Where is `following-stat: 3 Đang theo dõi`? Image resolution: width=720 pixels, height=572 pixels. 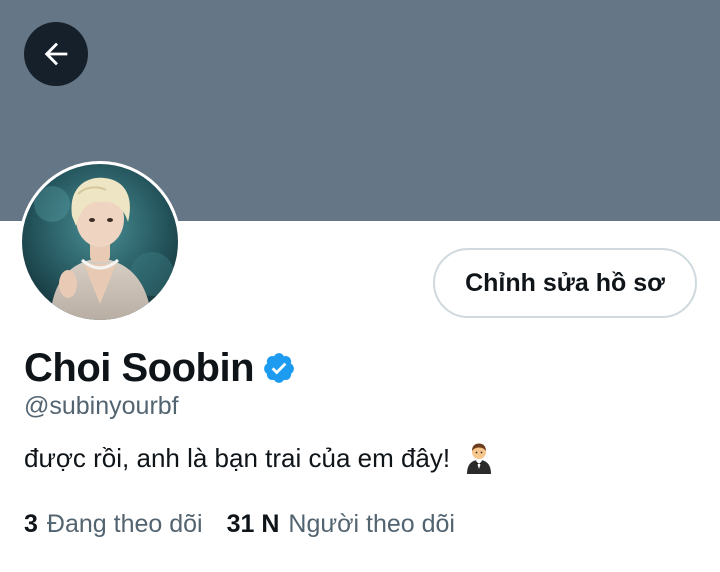 following-stat: 3 Đang theo dõi is located at coordinates (113, 524).